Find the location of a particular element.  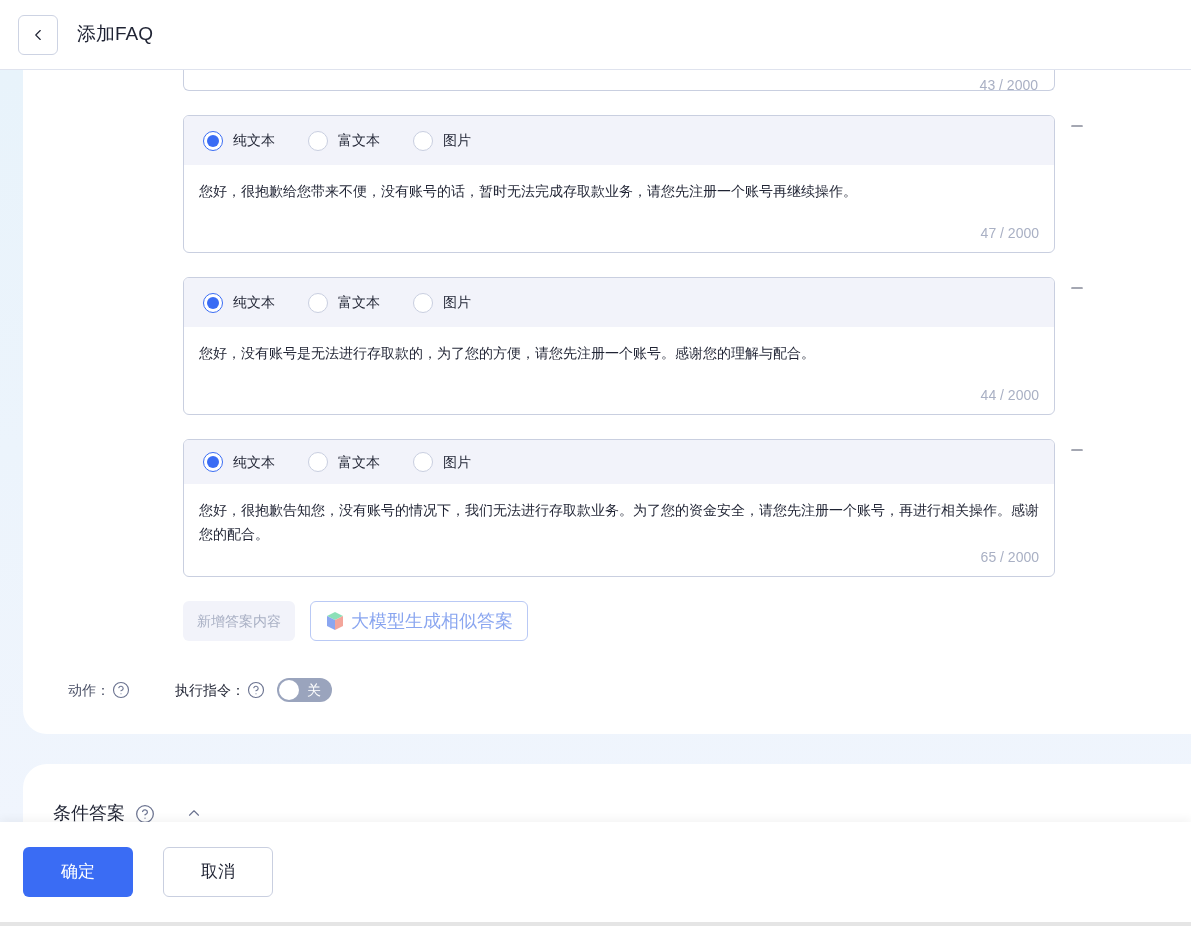

cube-icon is located at coordinates (335, 621).